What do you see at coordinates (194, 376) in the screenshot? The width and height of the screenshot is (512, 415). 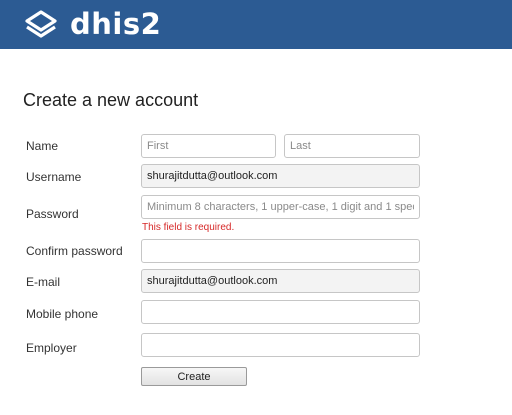 I see `create-button: Create` at bounding box center [194, 376].